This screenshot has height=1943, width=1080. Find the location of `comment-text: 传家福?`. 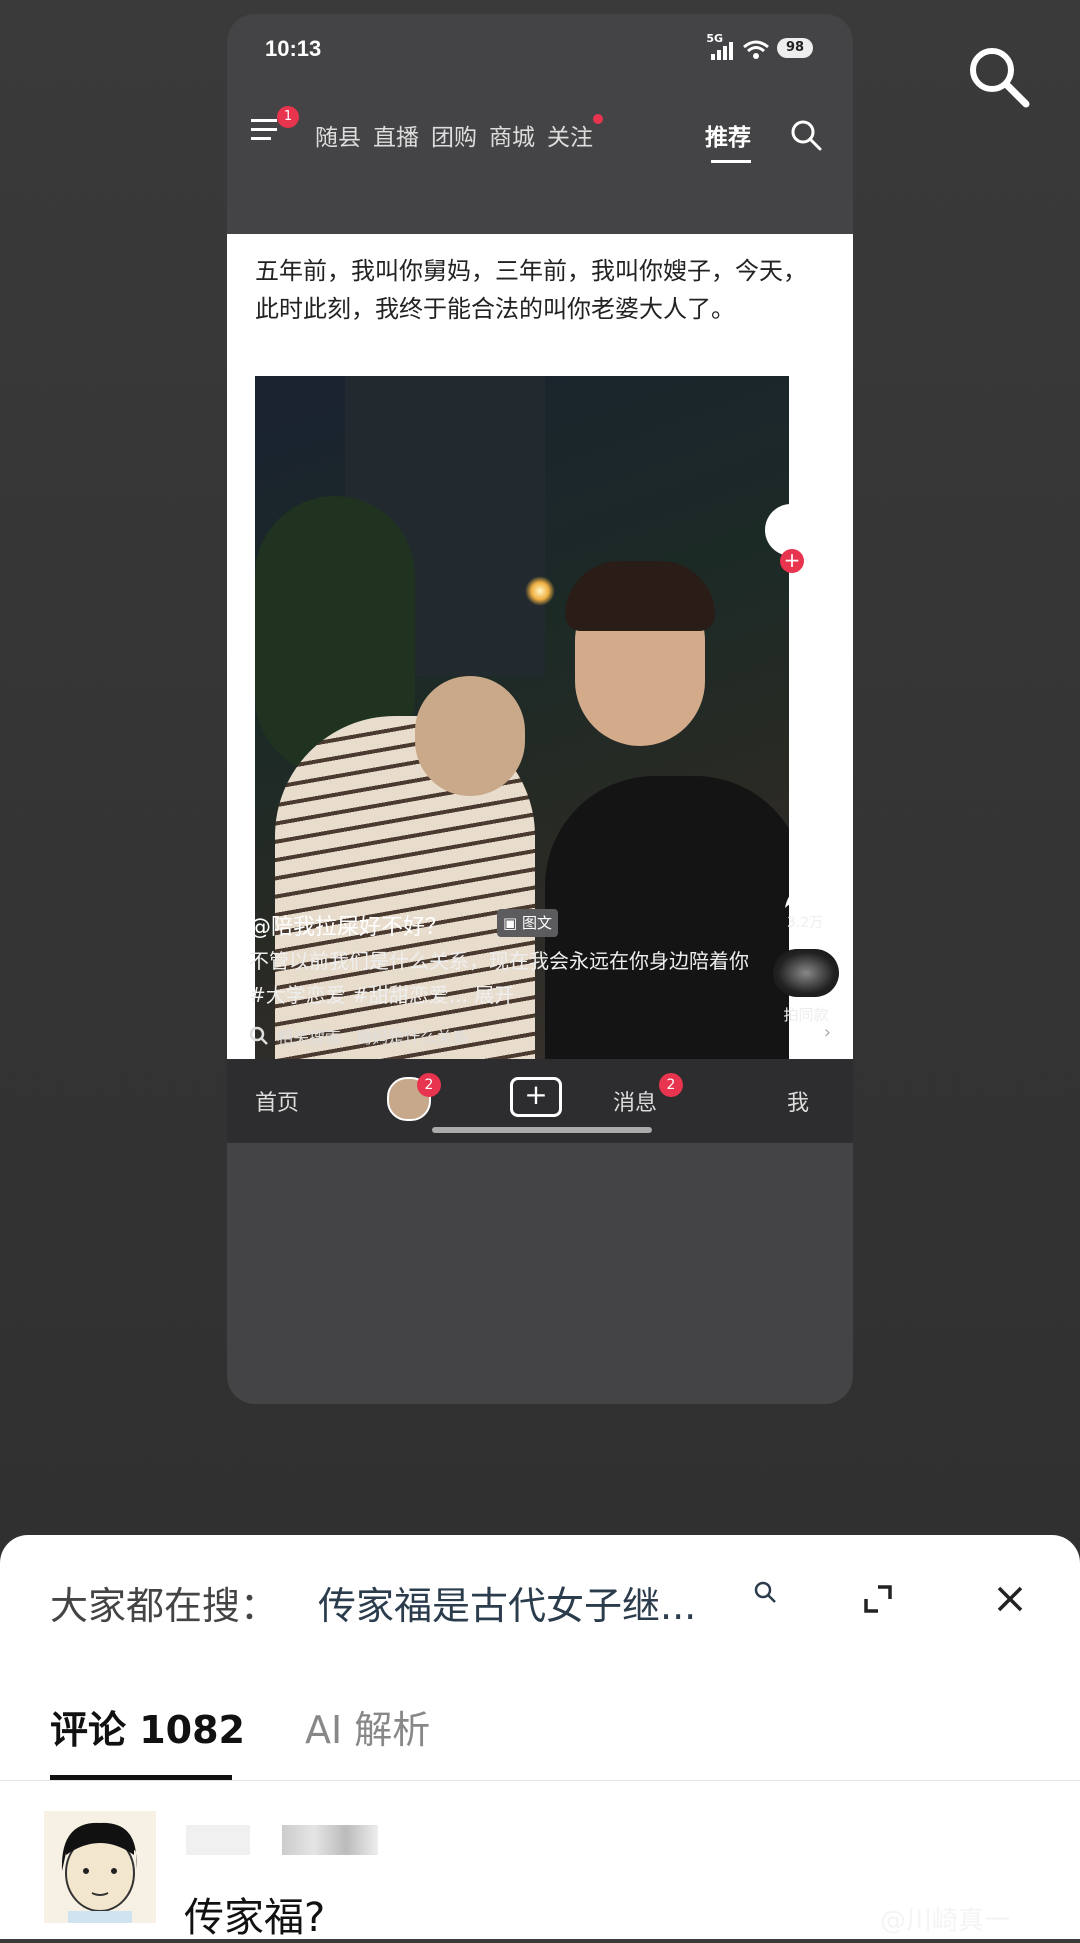

comment-text: 传家福? is located at coordinates (255, 1918).